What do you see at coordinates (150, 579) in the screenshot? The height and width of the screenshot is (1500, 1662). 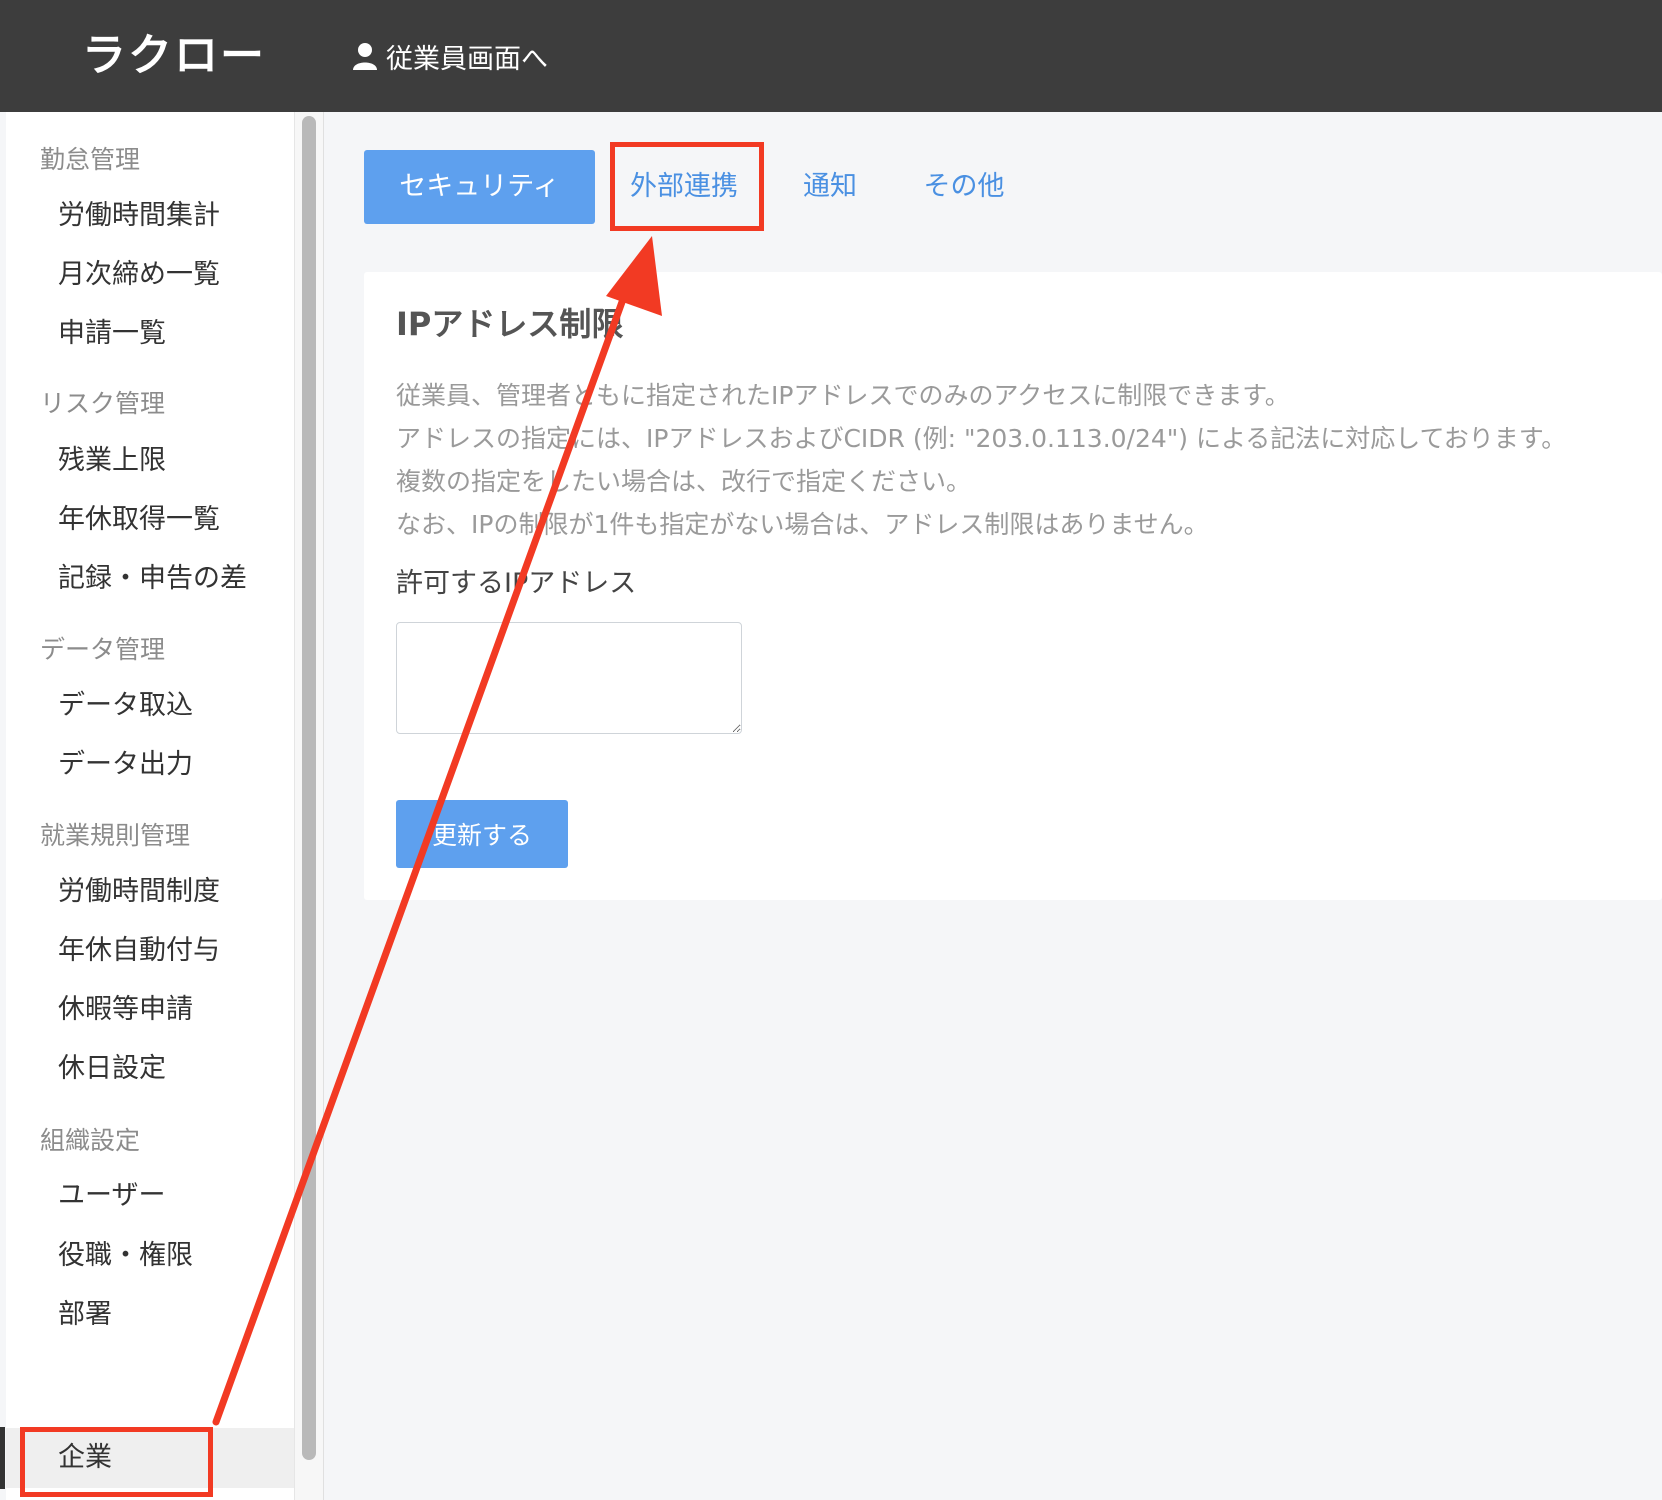 I see `sidebar-item-record-diff: 記録・申告の差` at bounding box center [150, 579].